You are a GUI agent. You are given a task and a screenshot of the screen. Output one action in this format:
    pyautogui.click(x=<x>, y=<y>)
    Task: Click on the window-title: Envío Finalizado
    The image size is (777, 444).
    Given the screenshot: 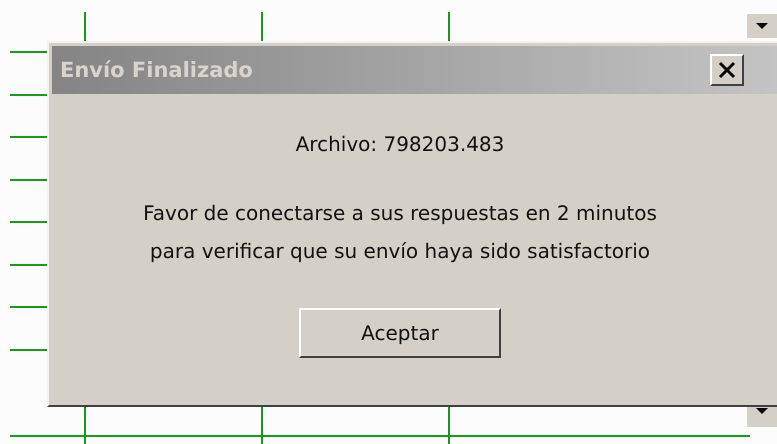 What is the action you would take?
    pyautogui.click(x=156, y=70)
    